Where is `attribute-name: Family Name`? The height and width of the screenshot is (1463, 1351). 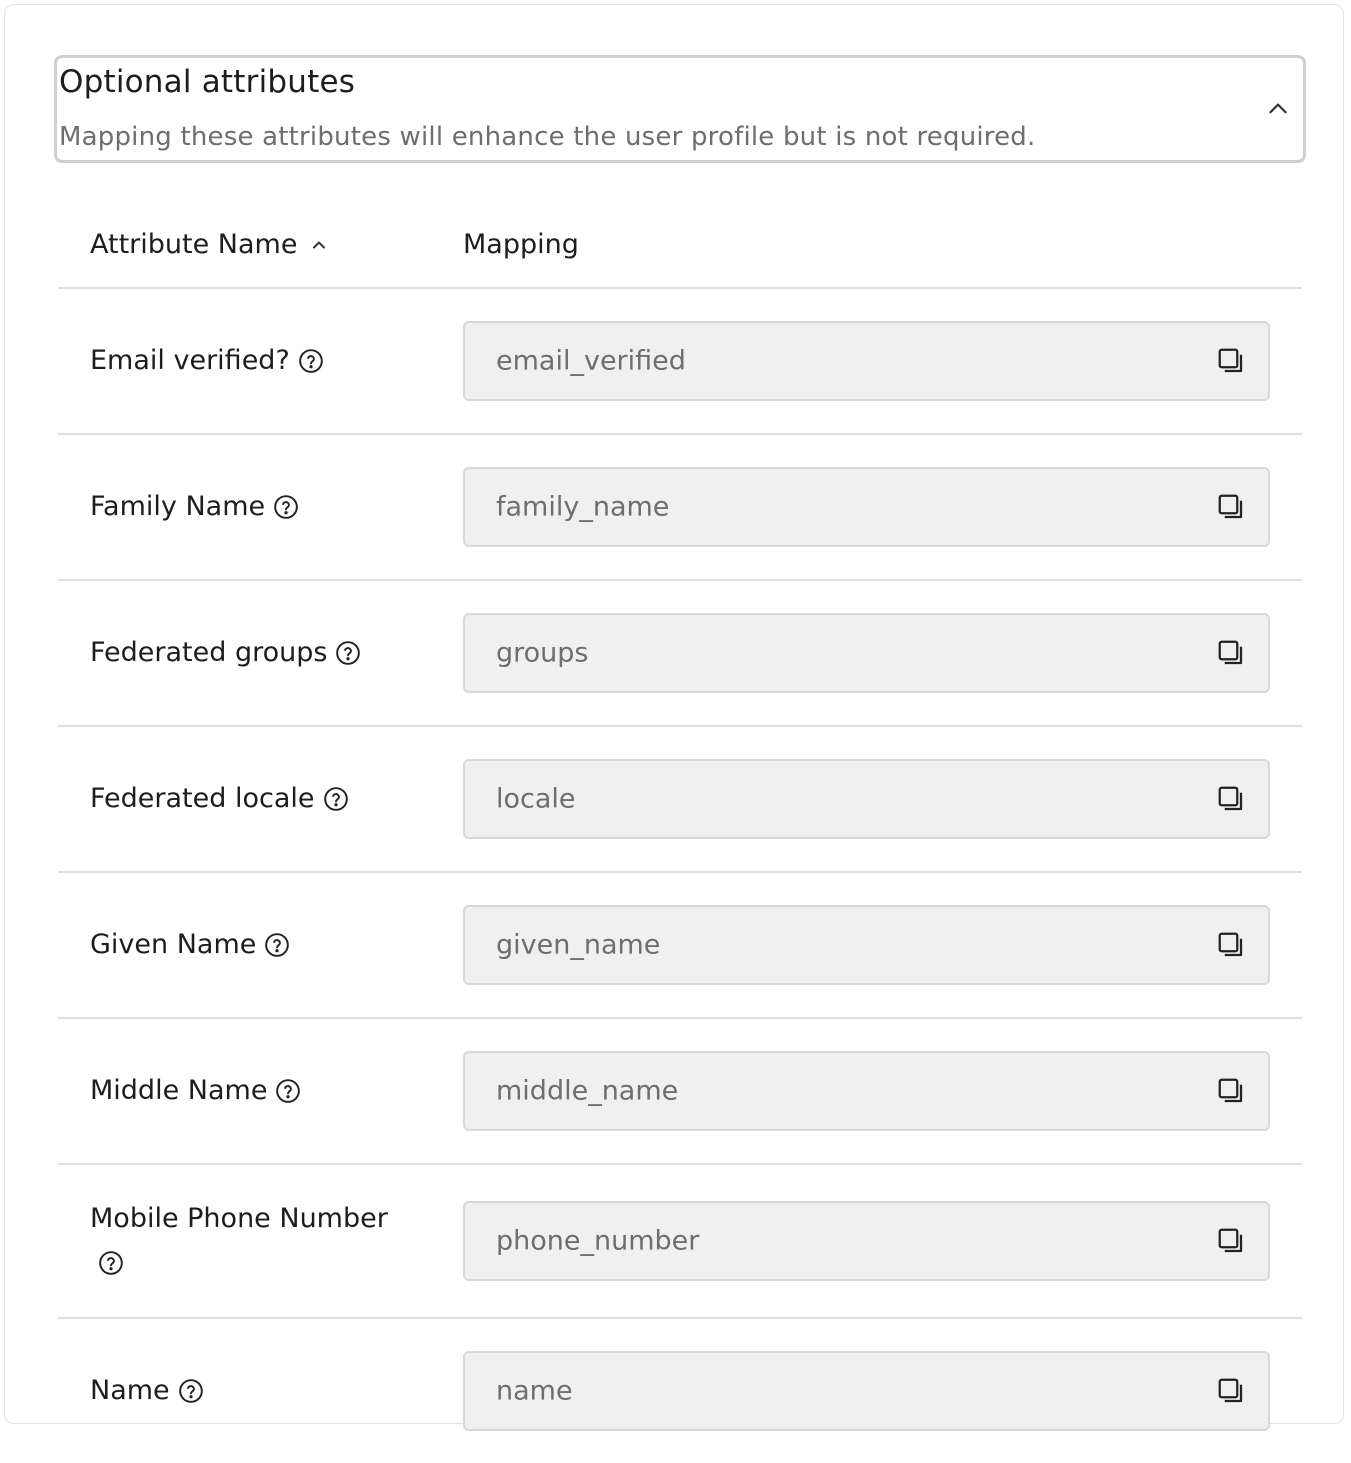 attribute-name: Family Name is located at coordinates (240, 507).